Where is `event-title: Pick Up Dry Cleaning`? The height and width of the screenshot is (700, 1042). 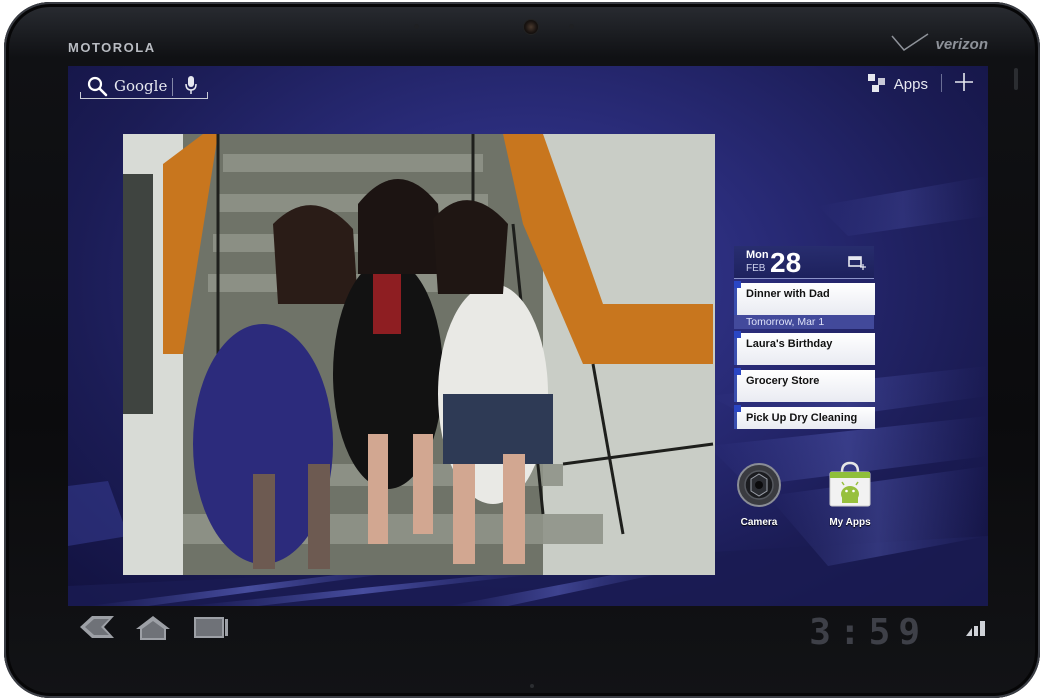 event-title: Pick Up Dry Cleaning is located at coordinates (802, 418).